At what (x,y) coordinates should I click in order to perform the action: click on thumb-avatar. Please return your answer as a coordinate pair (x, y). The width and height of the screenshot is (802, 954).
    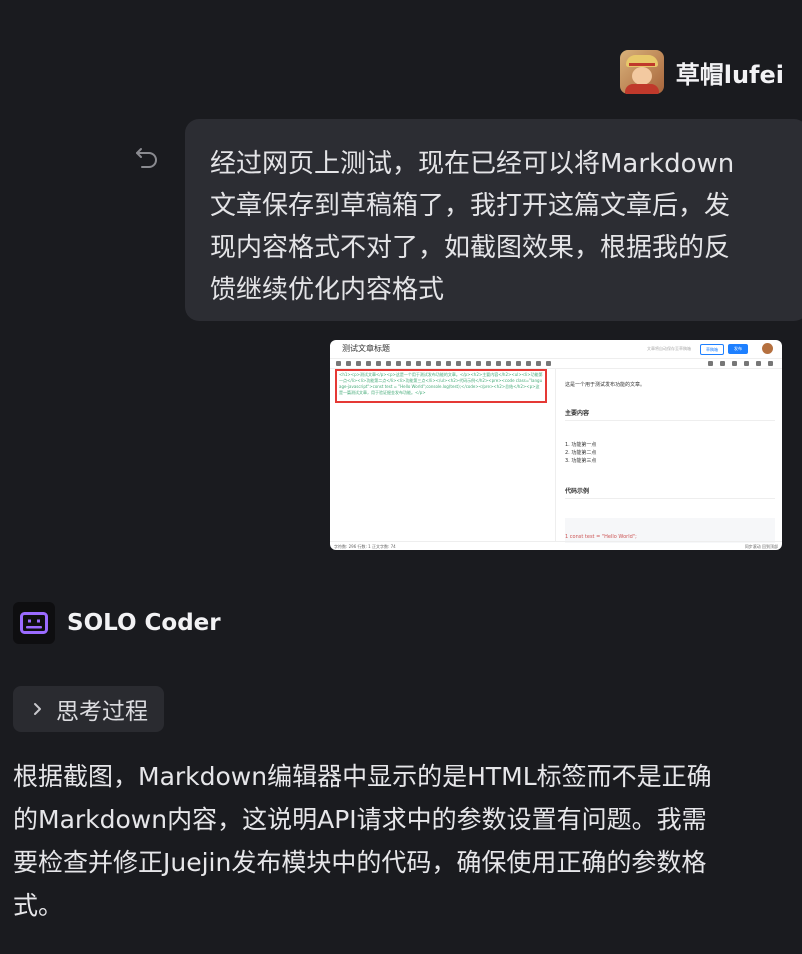
    Looking at the image, I should click on (767, 348).